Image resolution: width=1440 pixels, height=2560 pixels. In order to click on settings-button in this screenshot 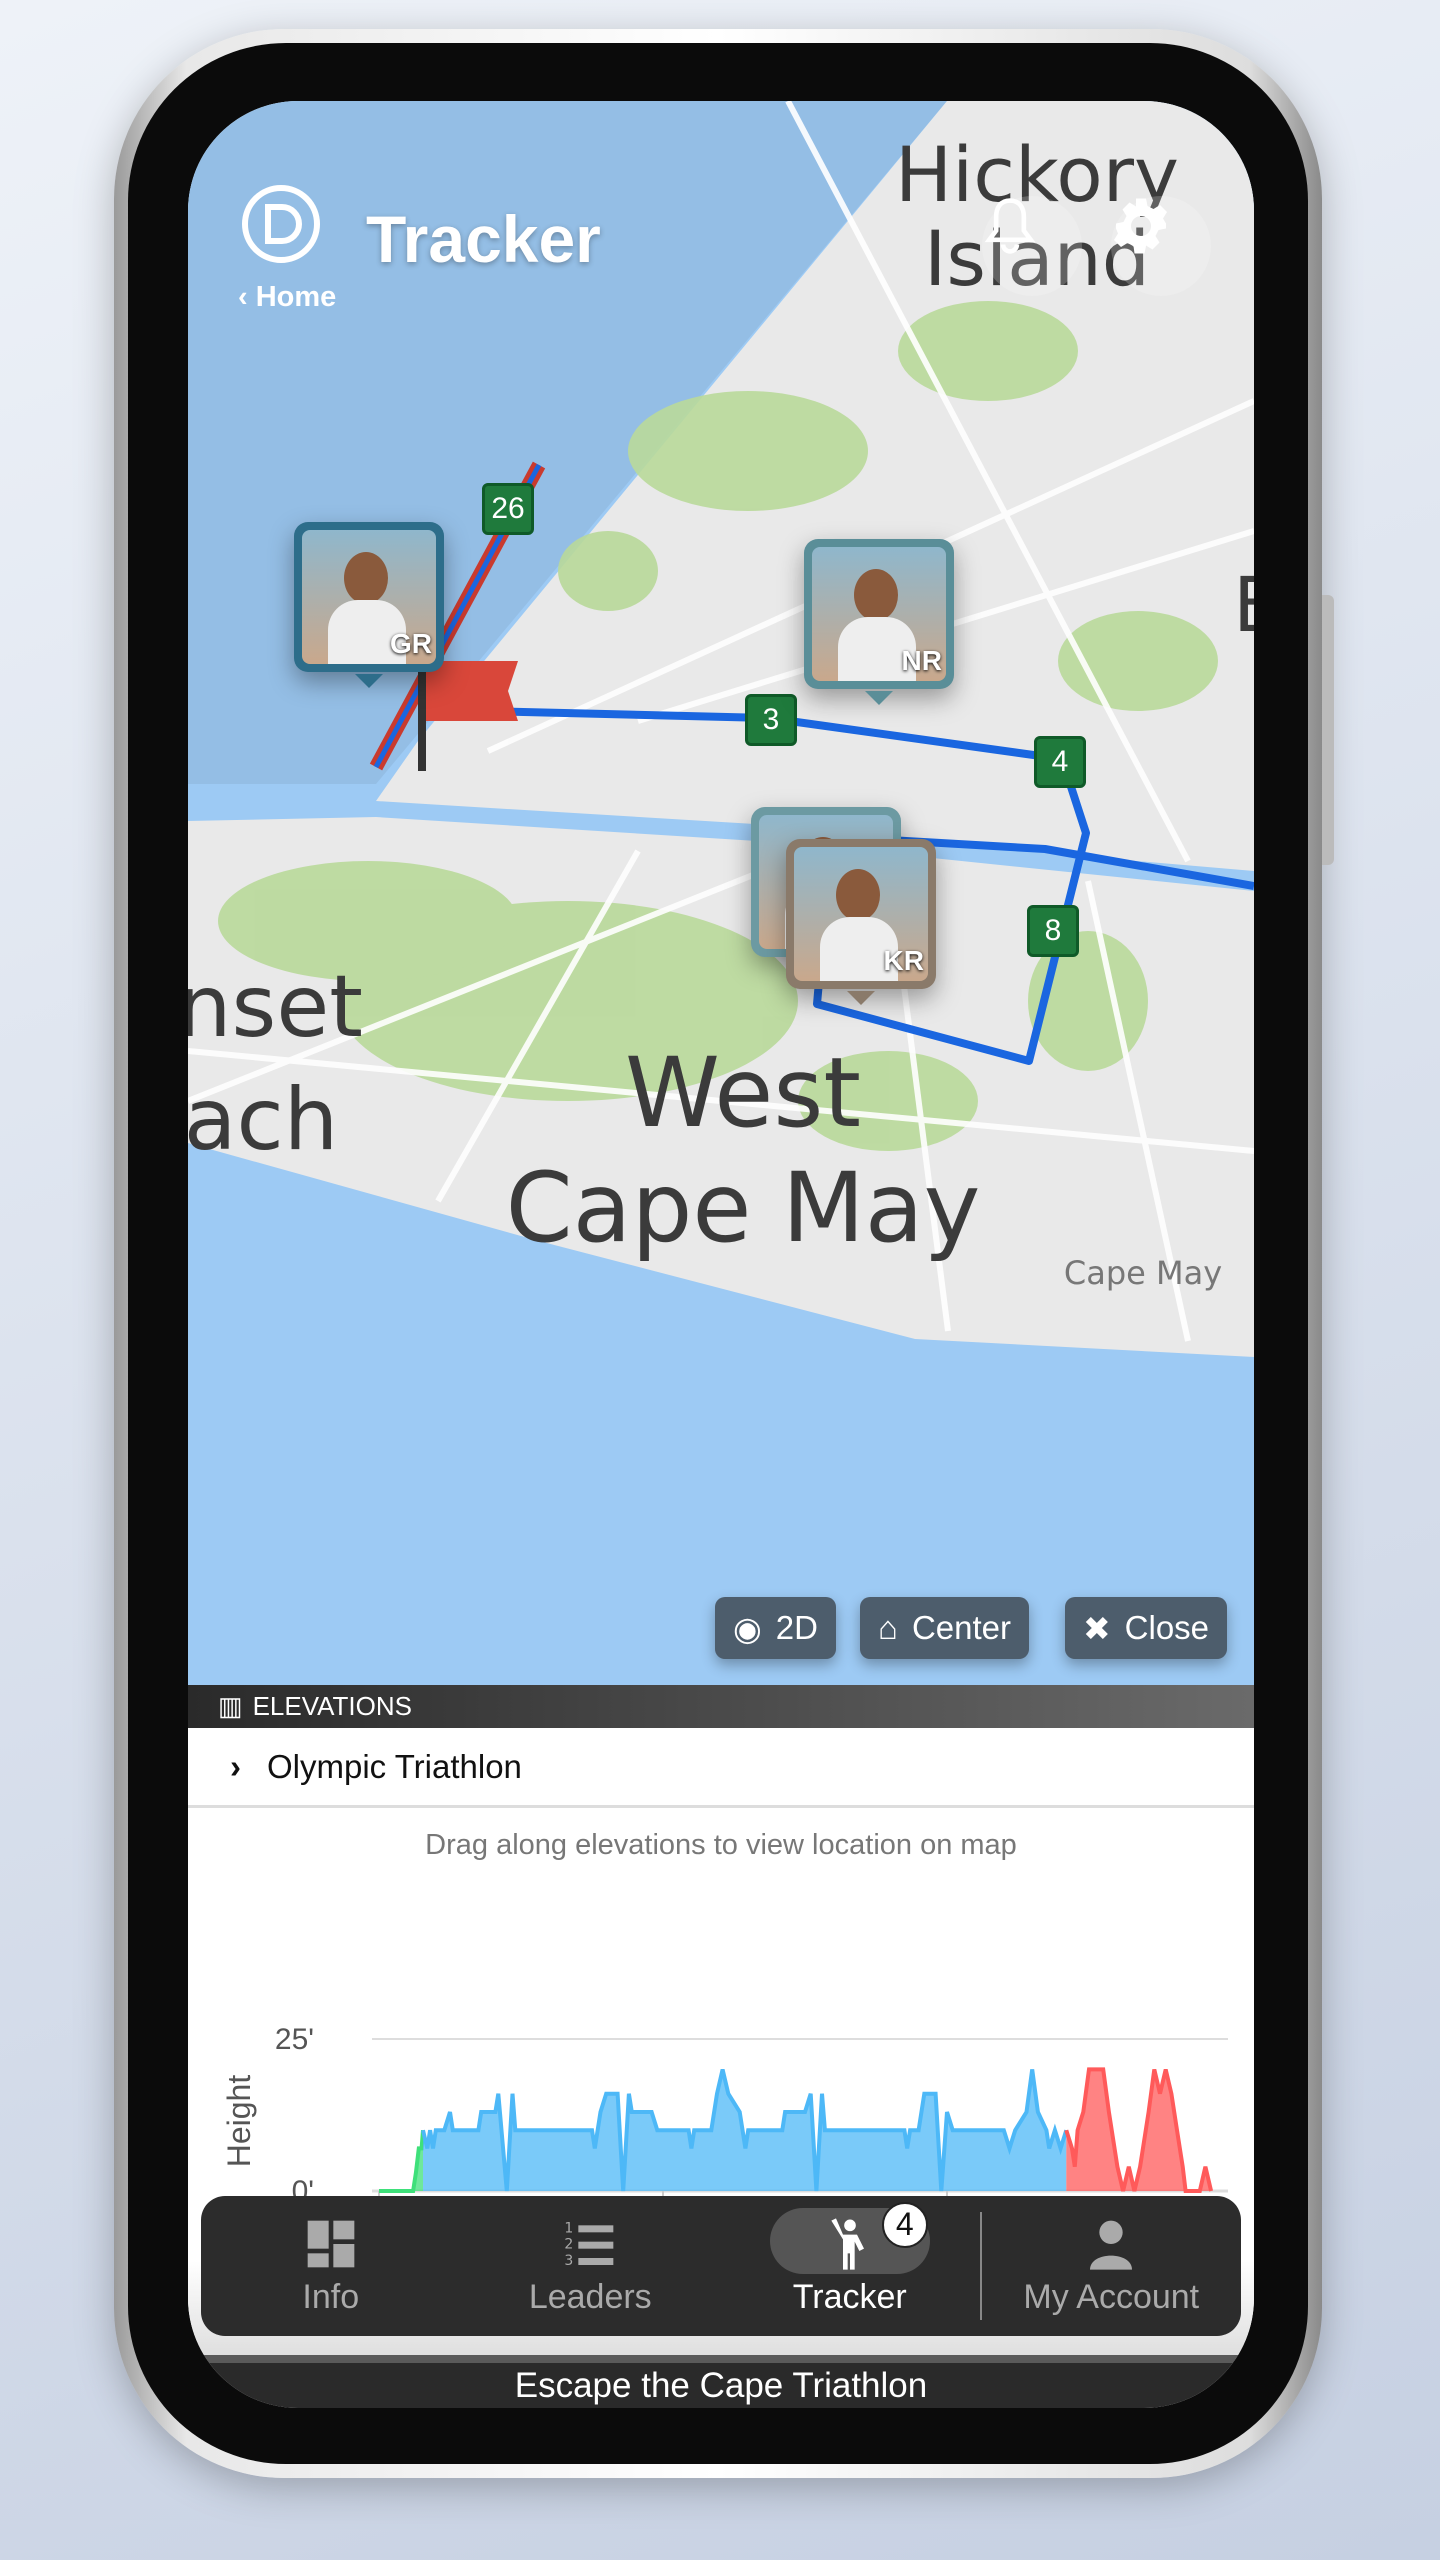, I will do `click(1161, 246)`.